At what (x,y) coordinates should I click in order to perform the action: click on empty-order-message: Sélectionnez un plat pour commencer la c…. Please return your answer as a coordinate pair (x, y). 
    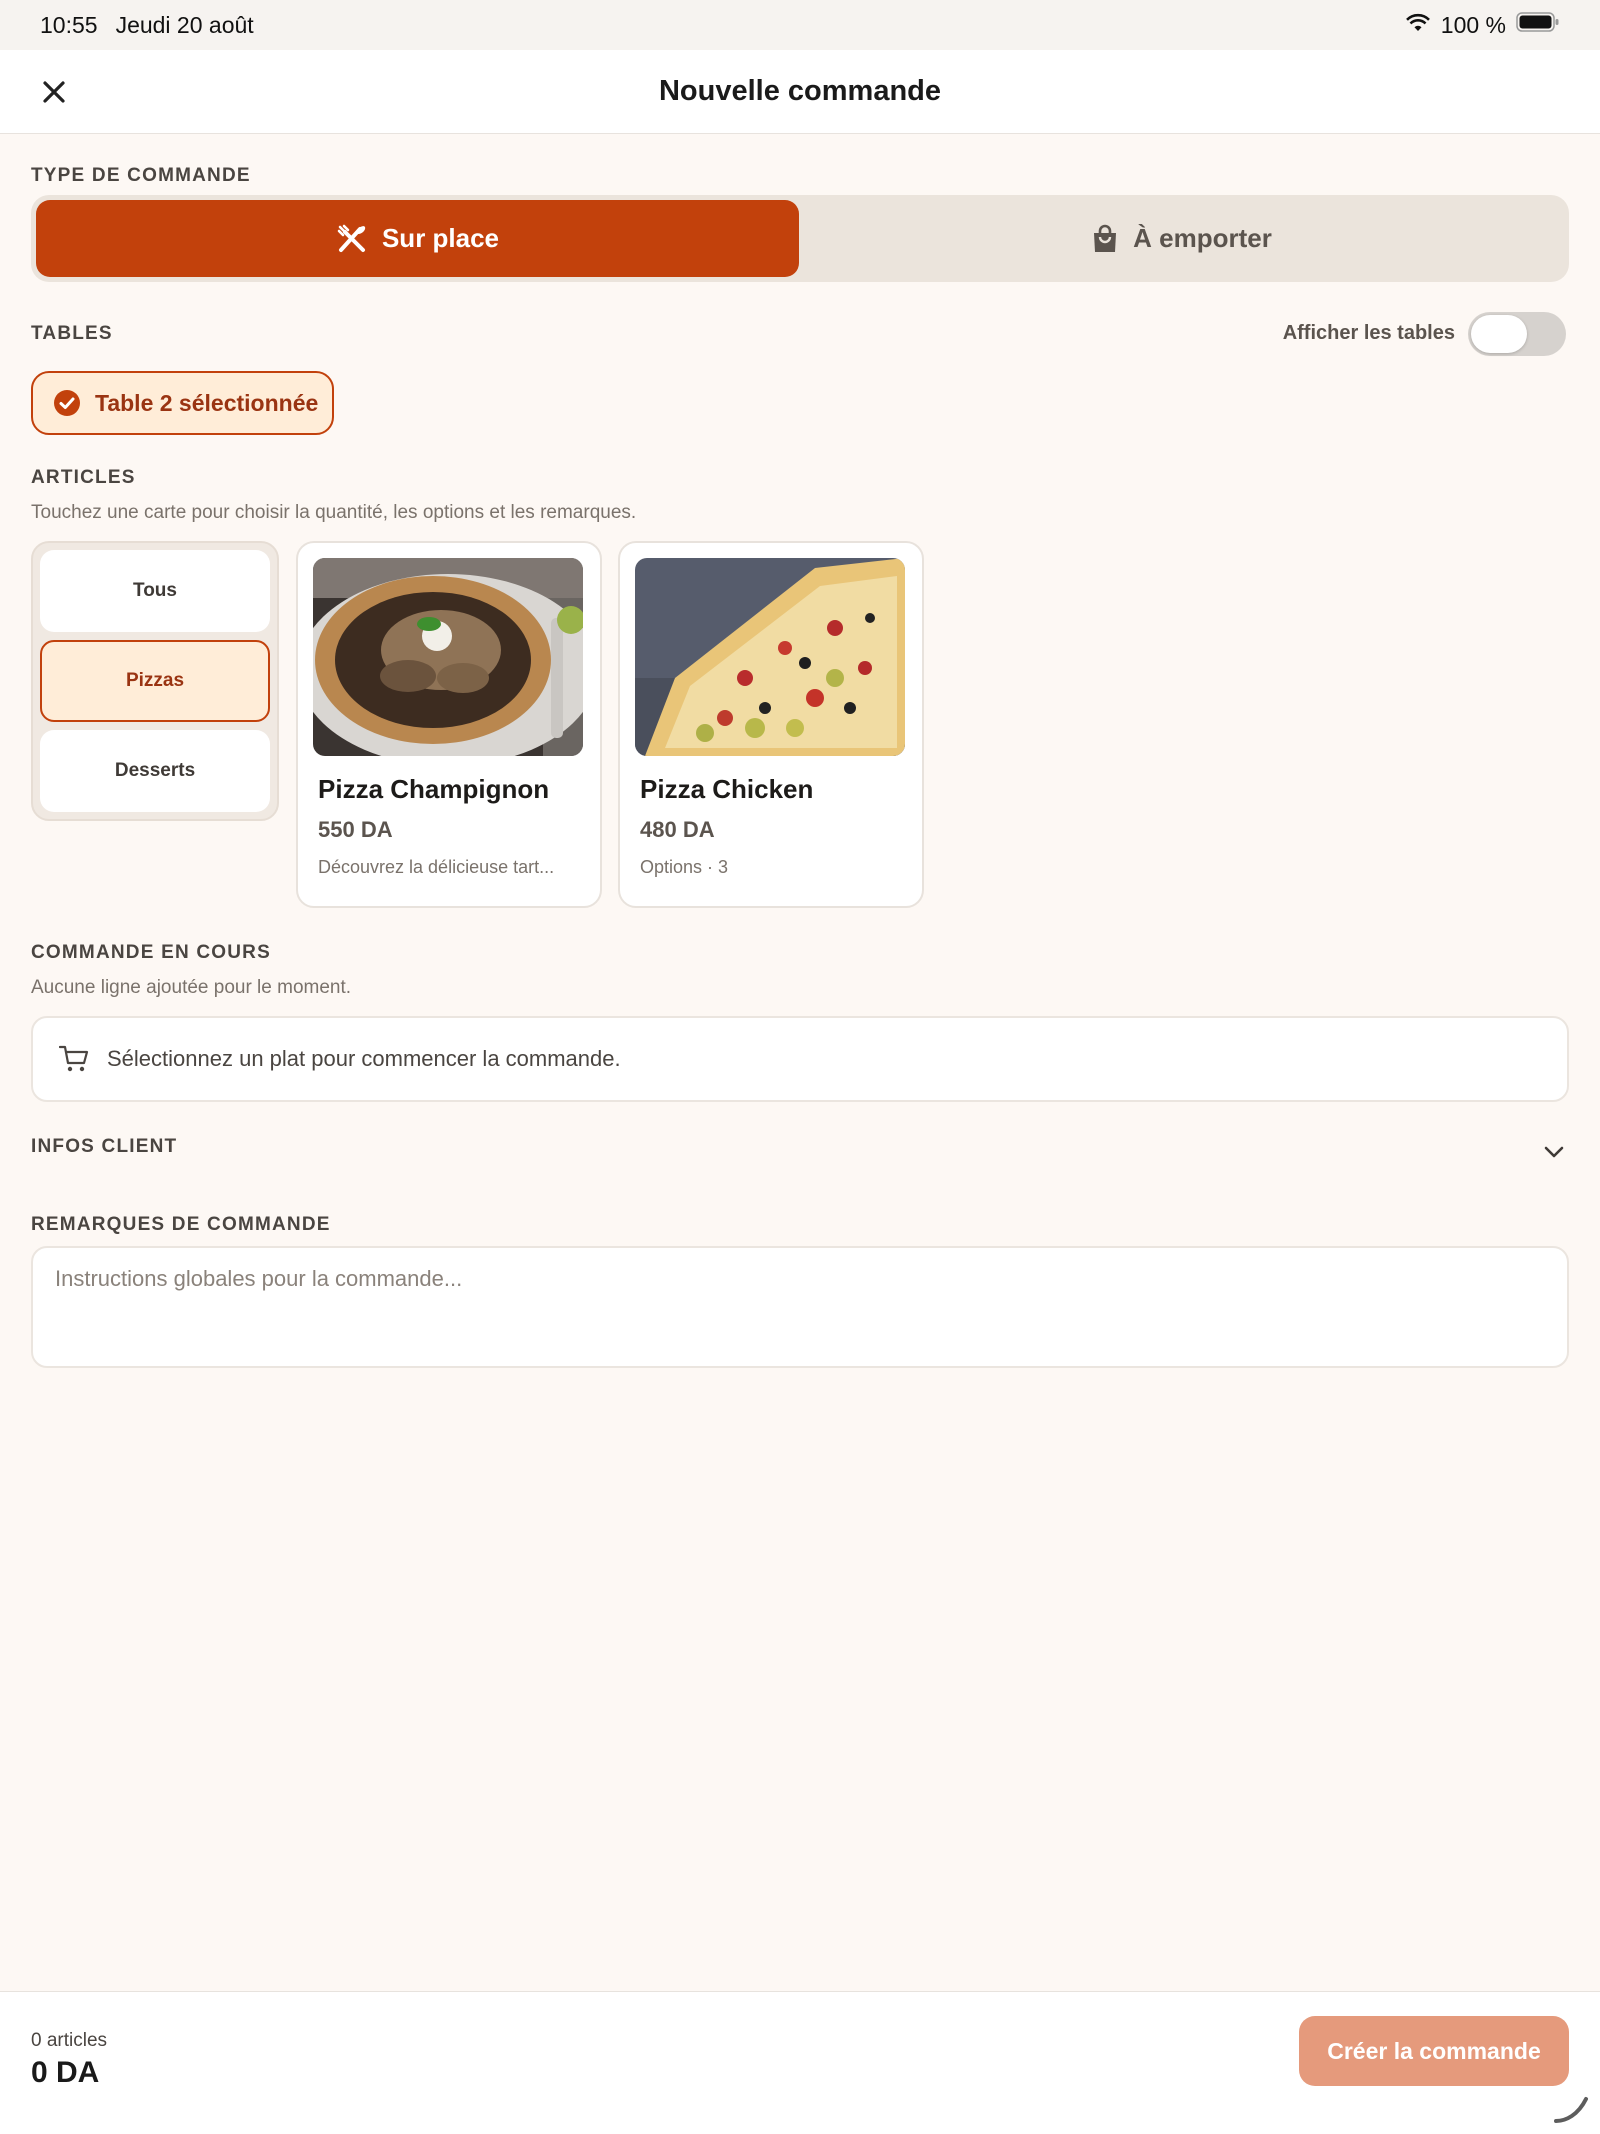
    Looking at the image, I should click on (800, 1059).